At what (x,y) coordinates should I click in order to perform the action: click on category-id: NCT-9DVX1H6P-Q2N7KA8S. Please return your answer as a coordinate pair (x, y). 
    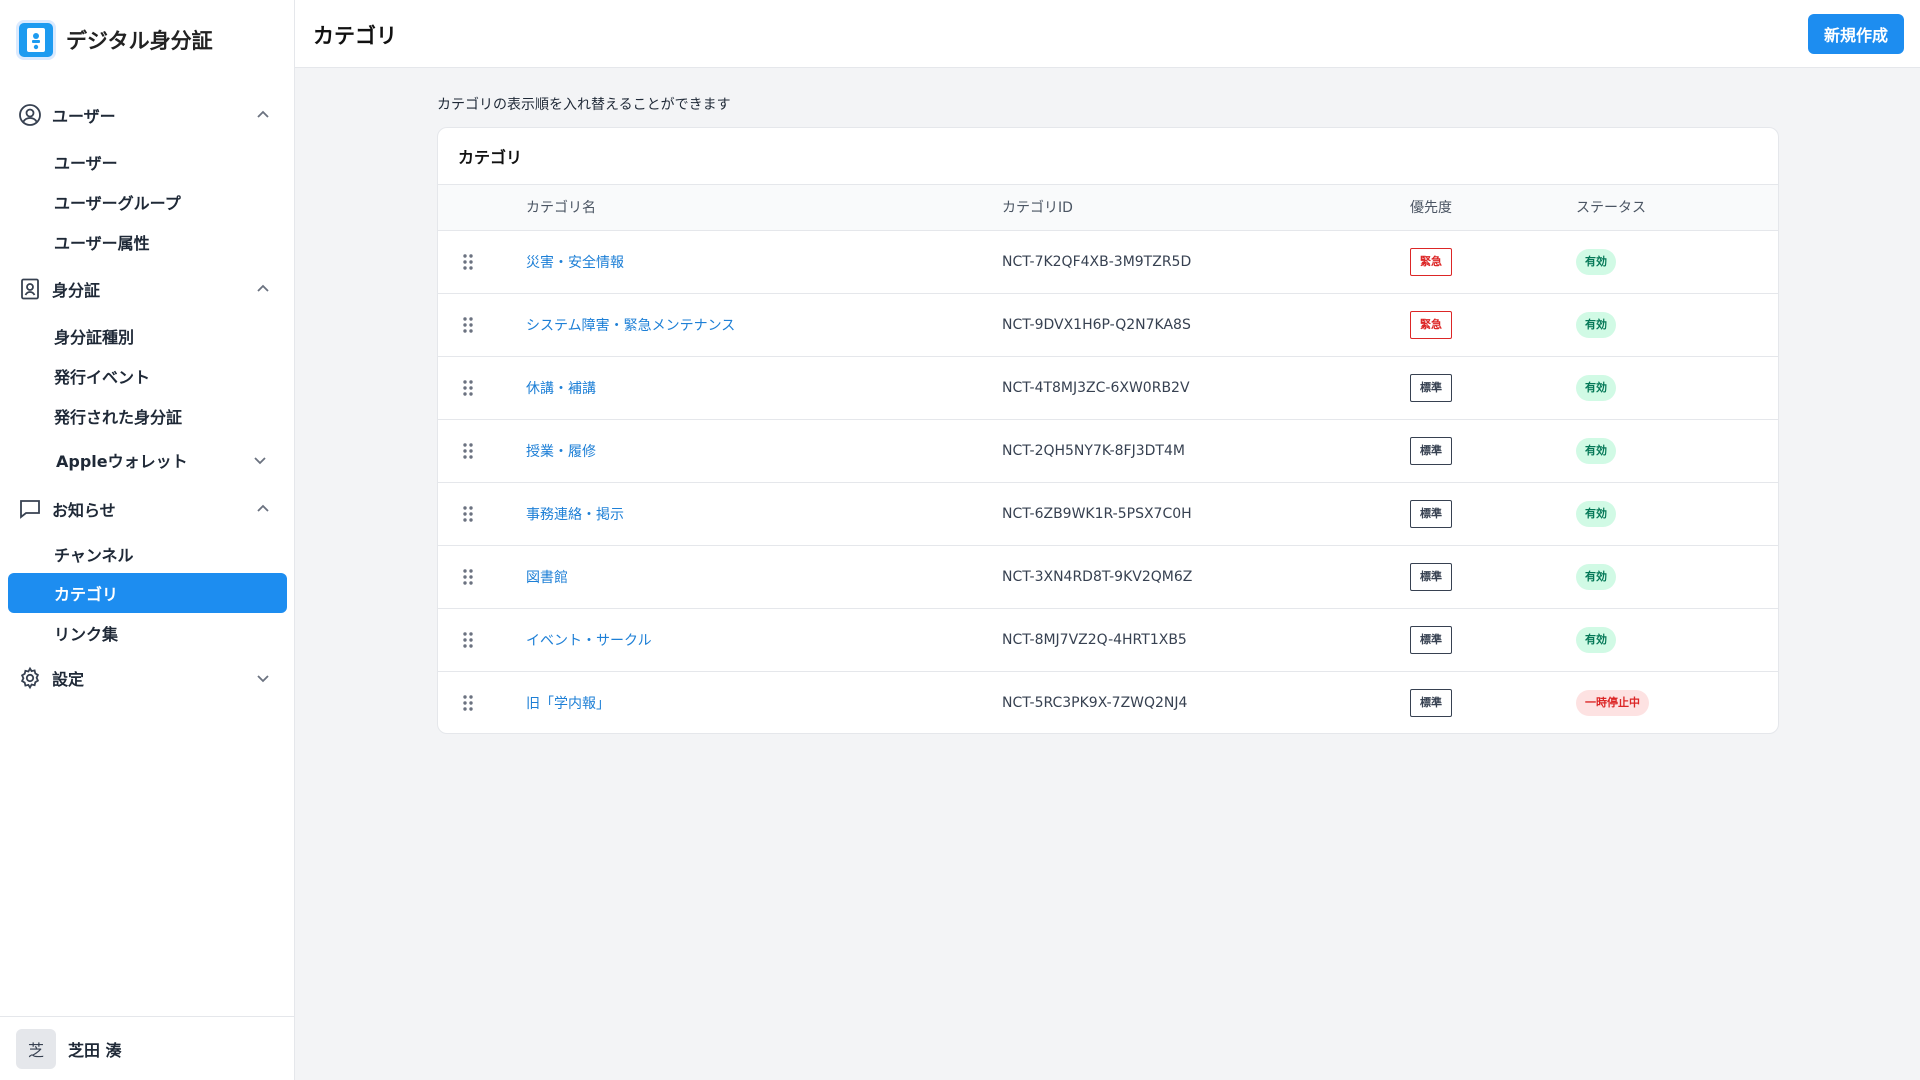
    Looking at the image, I should click on (1096, 324).